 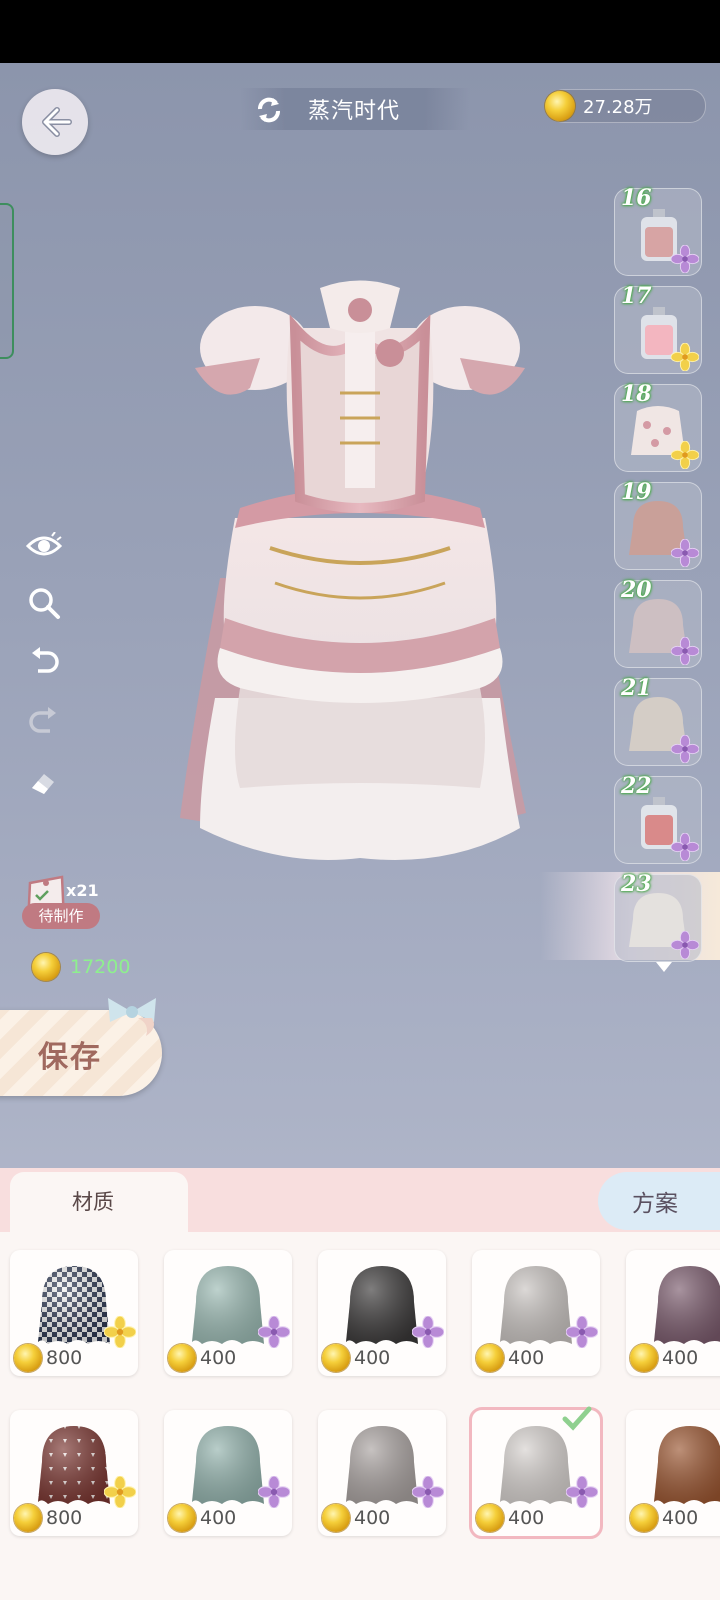 What do you see at coordinates (658, 916) in the screenshot?
I see `piece-slot: 23` at bounding box center [658, 916].